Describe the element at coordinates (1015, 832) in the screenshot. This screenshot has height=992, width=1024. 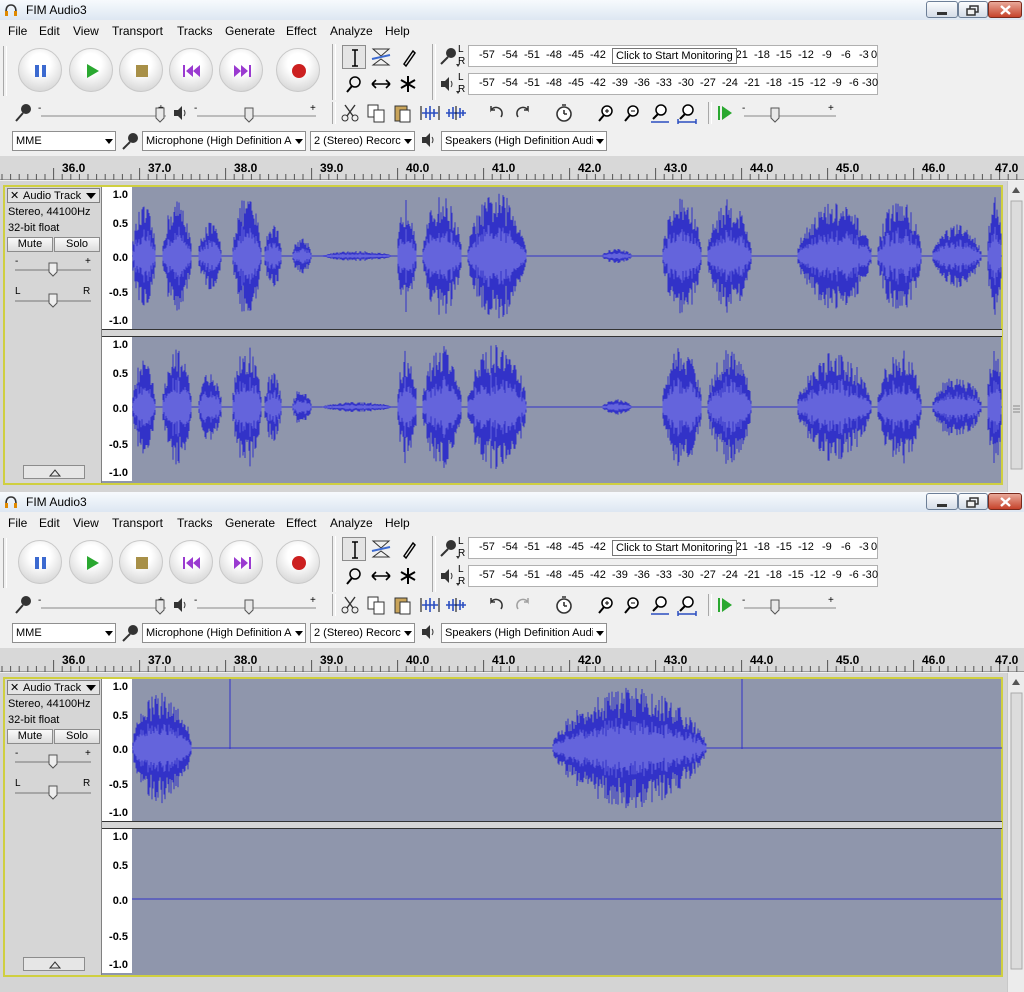
I see `vertical-scrollbar` at that location.